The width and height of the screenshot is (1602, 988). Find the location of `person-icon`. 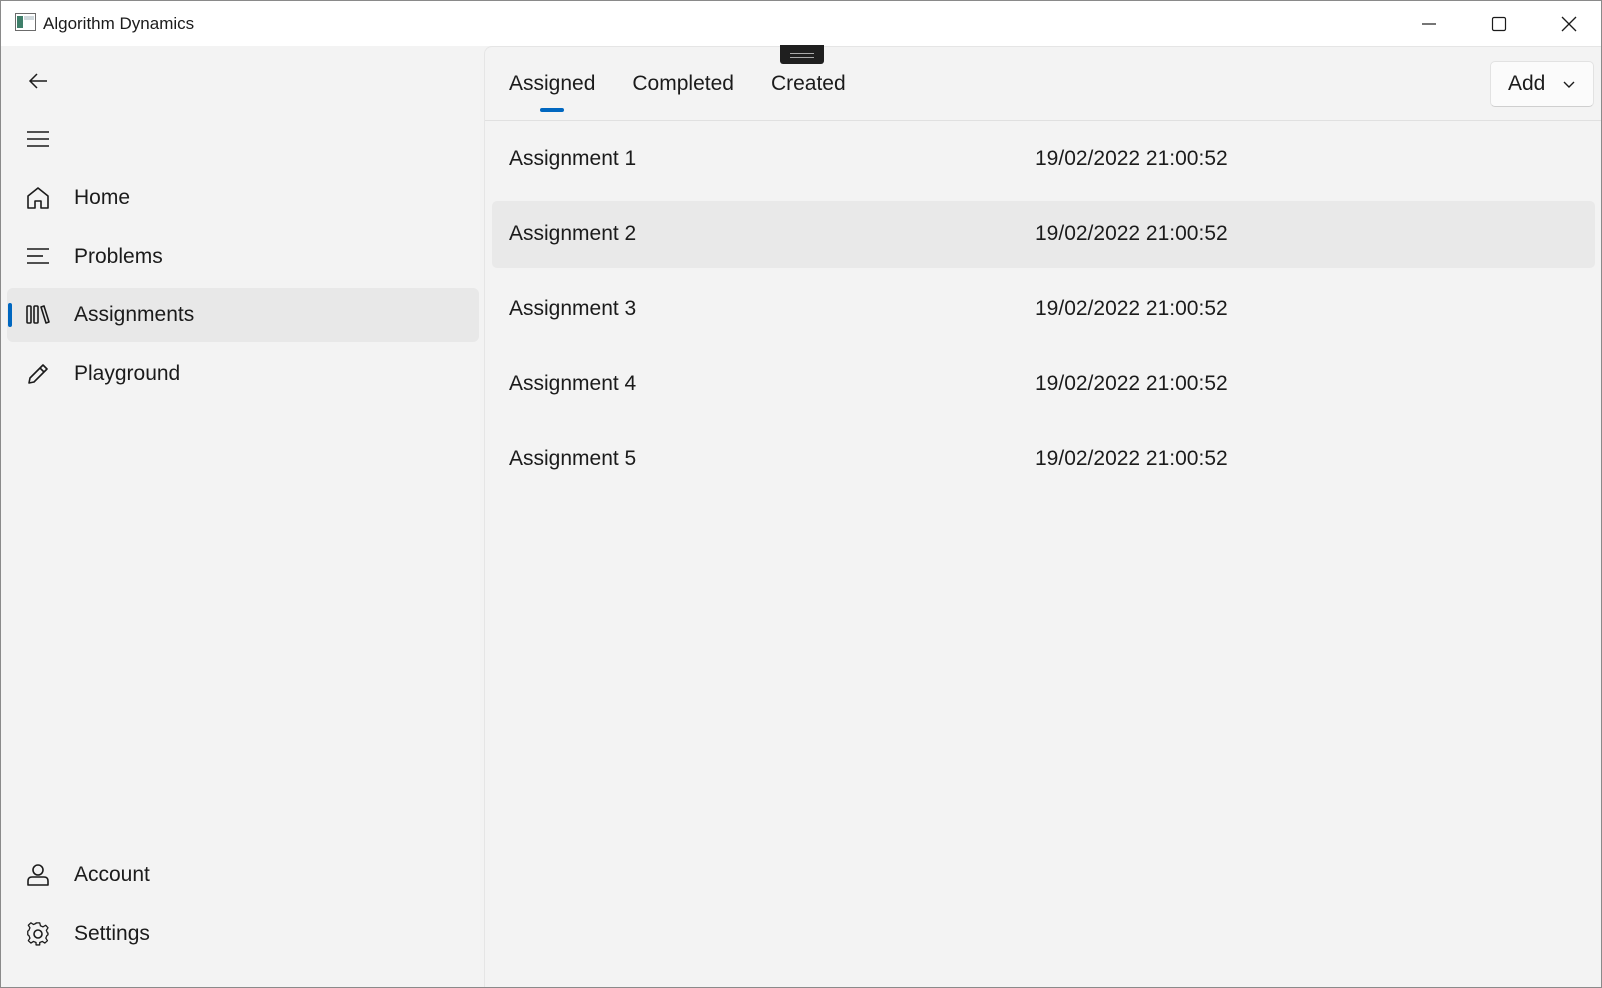

person-icon is located at coordinates (38, 875).